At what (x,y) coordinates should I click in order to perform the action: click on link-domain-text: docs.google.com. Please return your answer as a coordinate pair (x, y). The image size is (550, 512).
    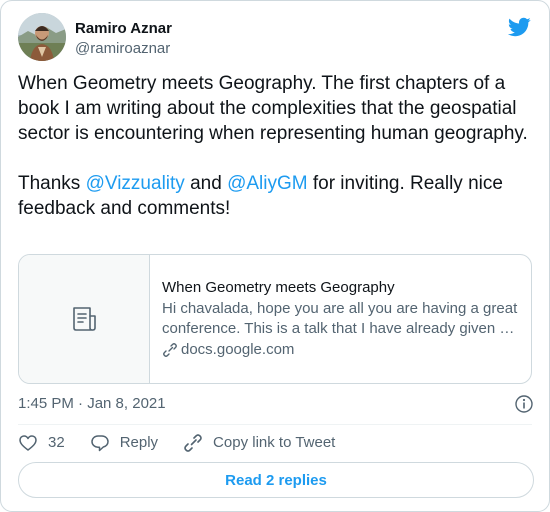
    Looking at the image, I should click on (238, 349).